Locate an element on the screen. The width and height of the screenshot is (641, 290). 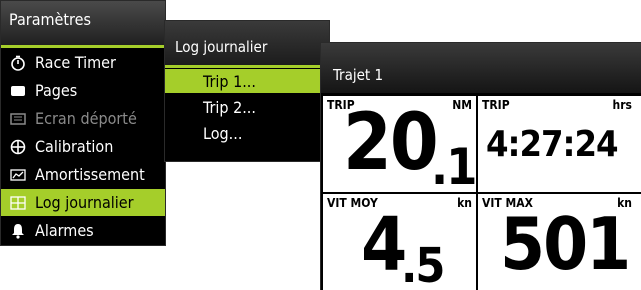
trip-time-cell: TRIP hrs 4:27:24 is located at coordinates (559, 144).